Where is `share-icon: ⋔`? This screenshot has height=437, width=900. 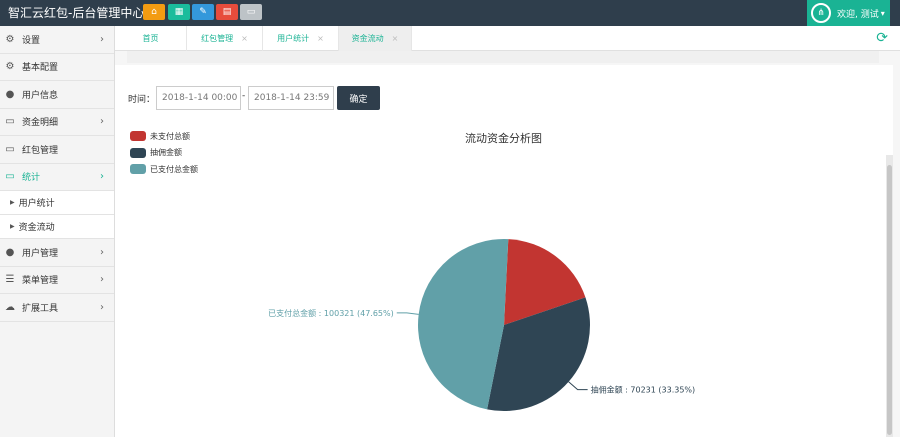 share-icon: ⋔ is located at coordinates (821, 13).